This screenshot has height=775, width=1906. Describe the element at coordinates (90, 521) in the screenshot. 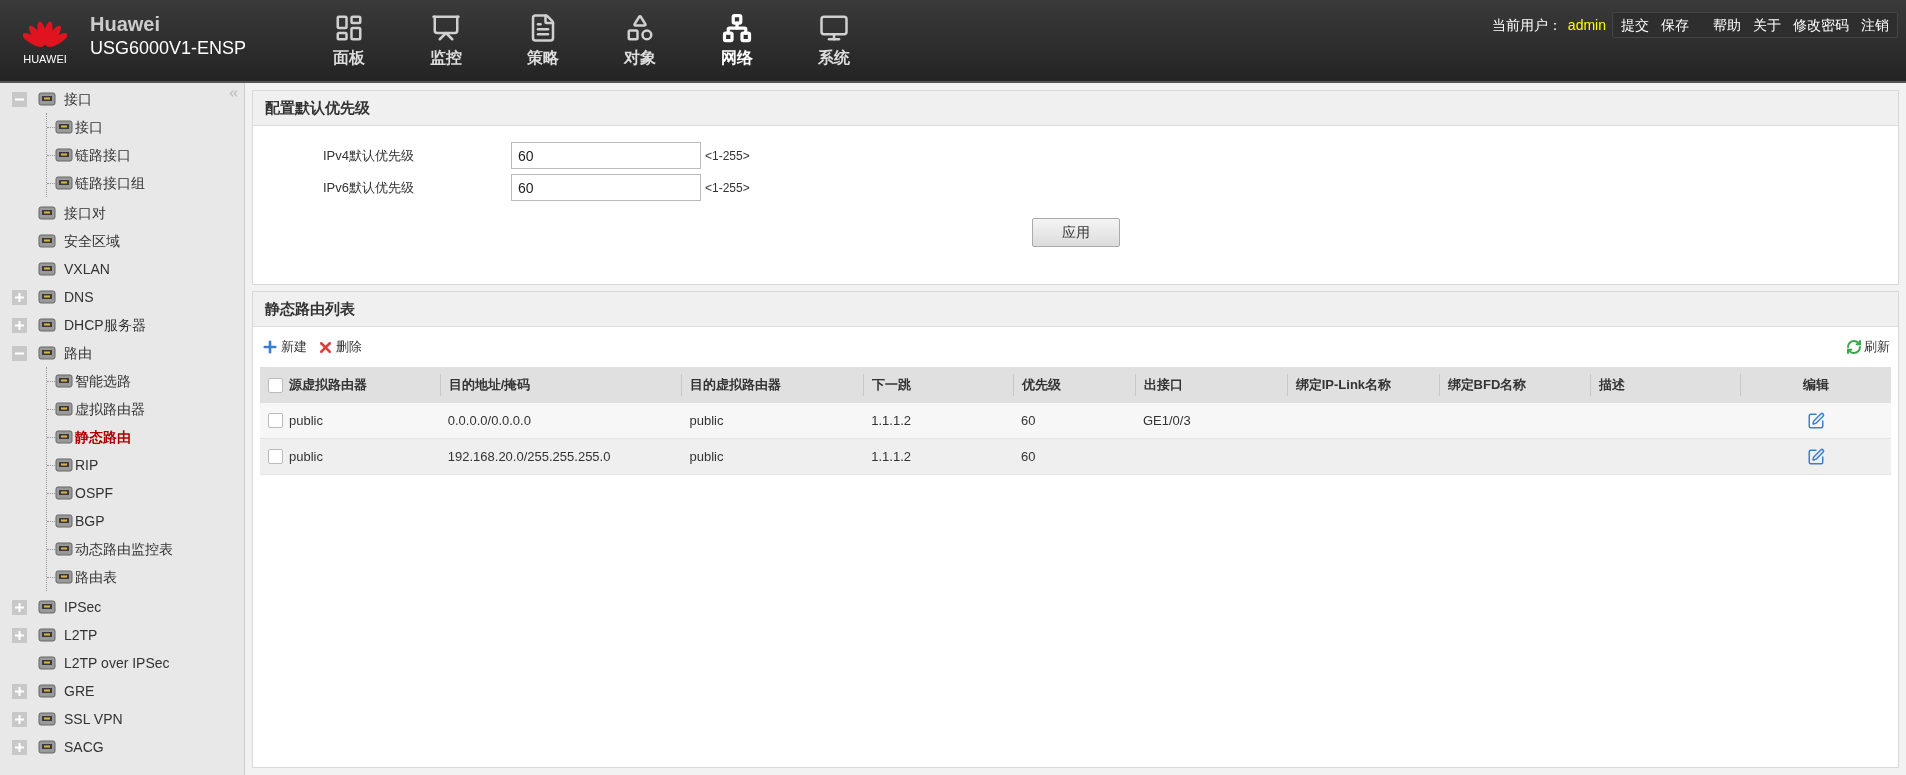

I see `nav-tree-item: BGP` at that location.